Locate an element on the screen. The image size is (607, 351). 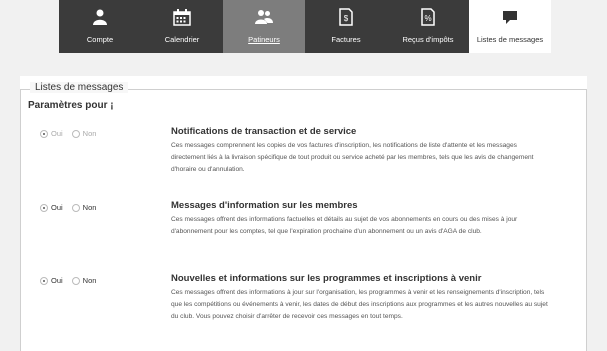
chat-icon is located at coordinates (510, 17).